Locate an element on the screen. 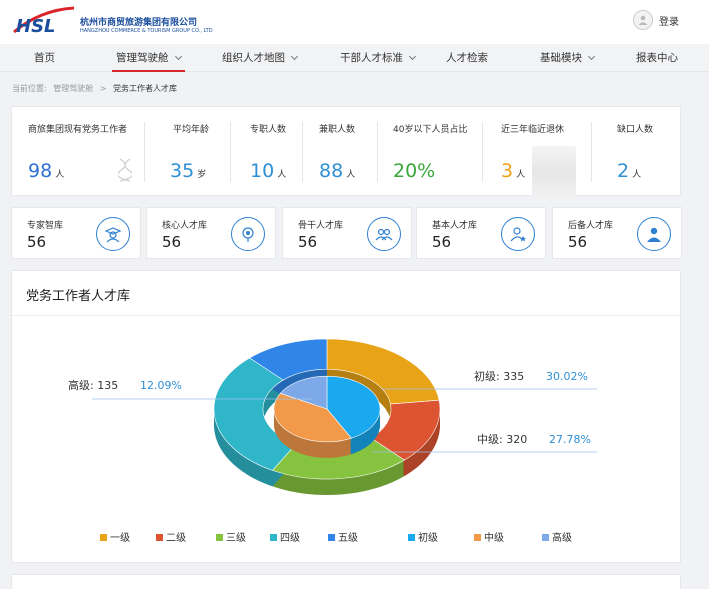  library-card-reserve: 后备人才库 56 is located at coordinates (617, 233).